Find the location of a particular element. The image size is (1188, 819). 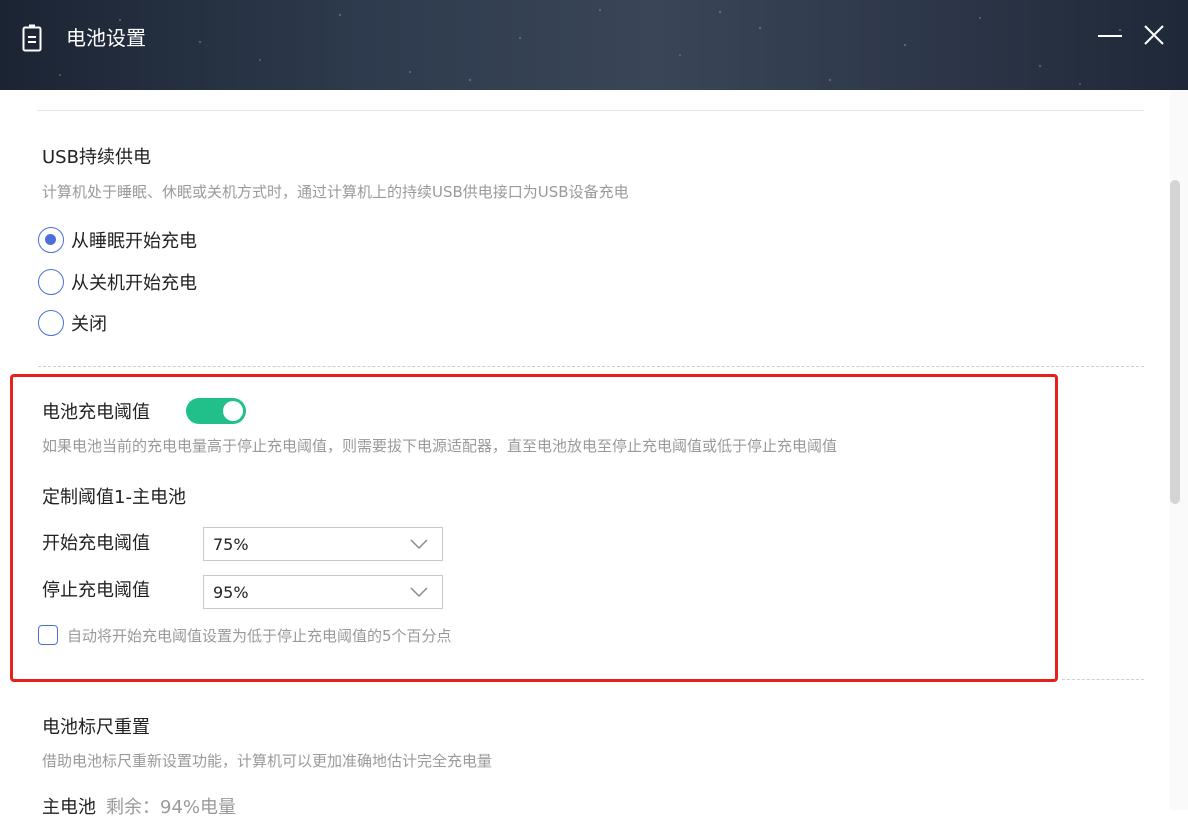

custom-threshold-title: 定制阈值1-主电池 is located at coordinates (114, 497).